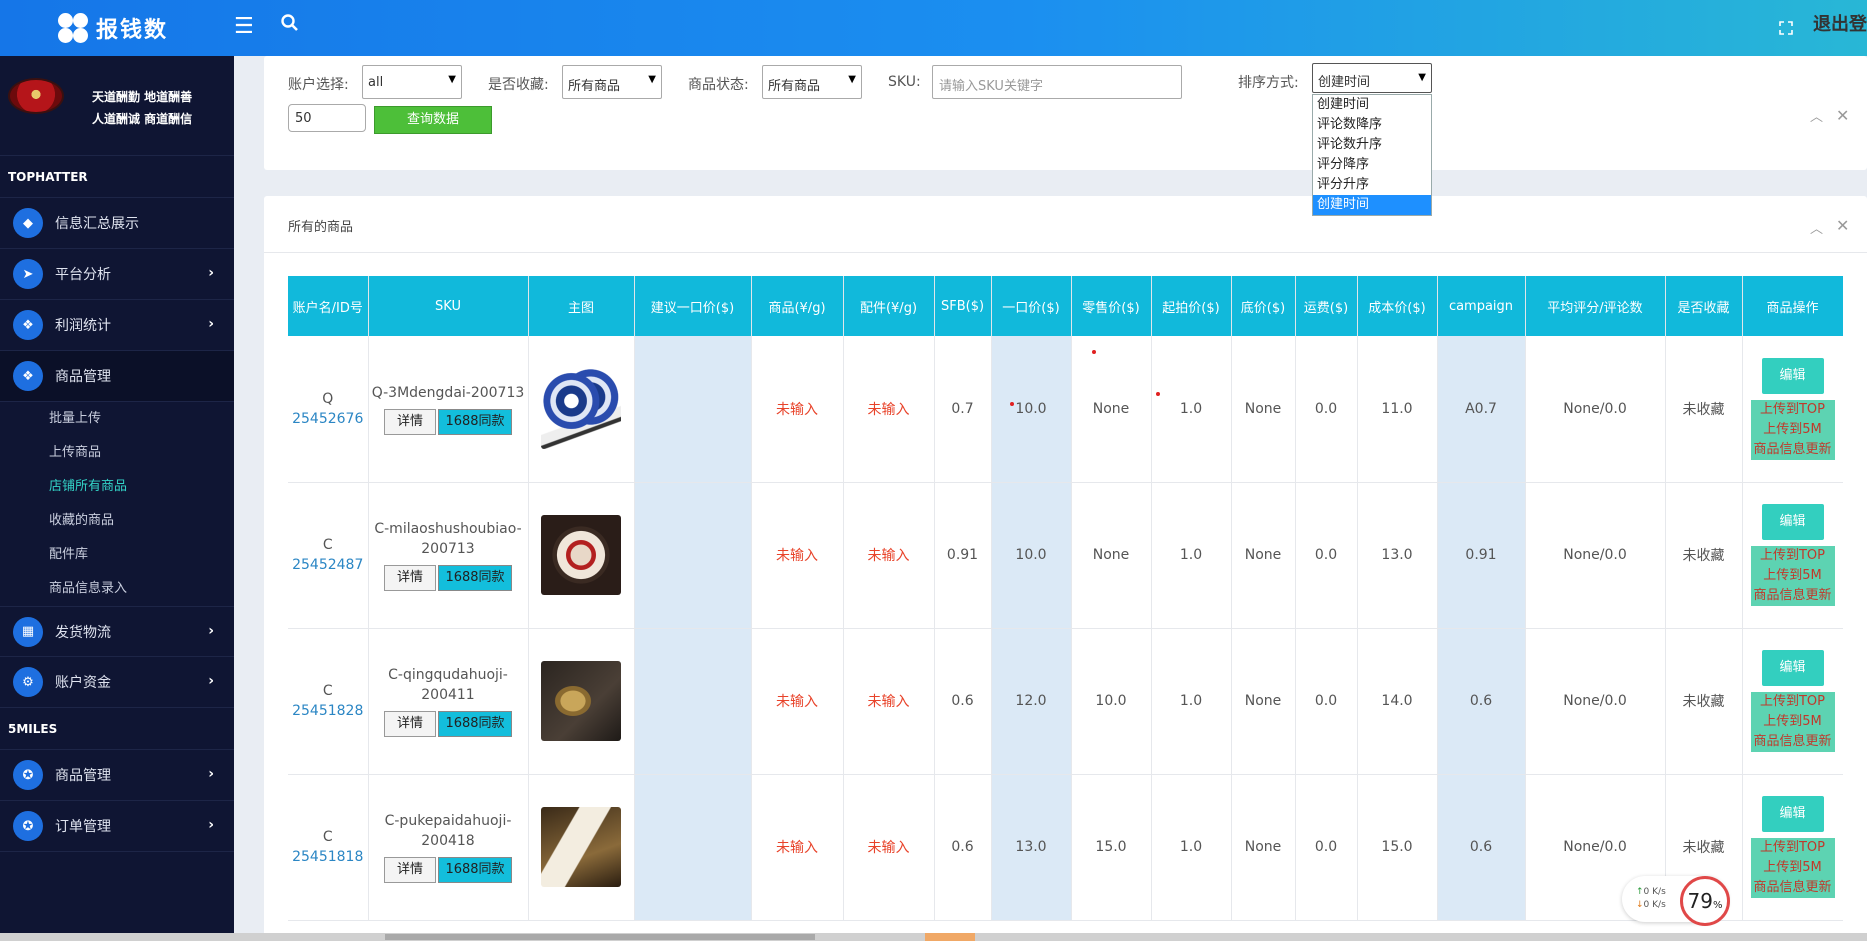  I want to click on sort-select: 创建时间 ▼, so click(1372, 78).